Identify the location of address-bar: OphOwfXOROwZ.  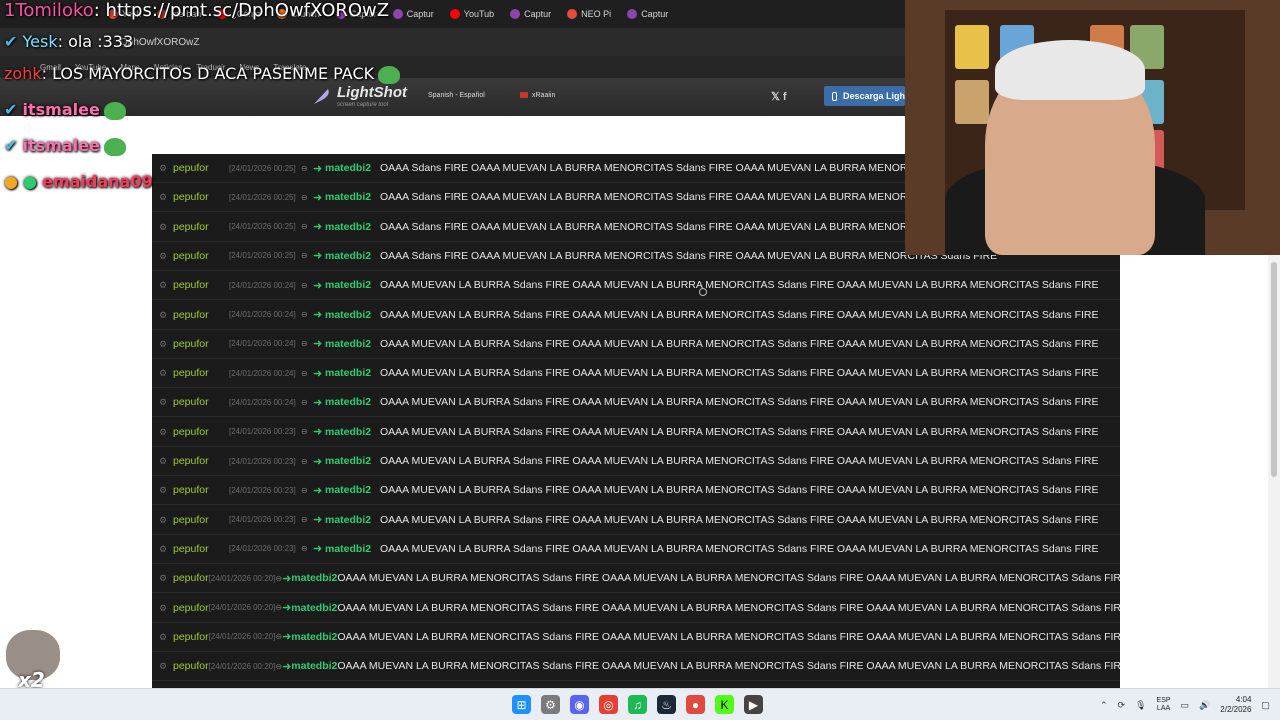
(452, 42).